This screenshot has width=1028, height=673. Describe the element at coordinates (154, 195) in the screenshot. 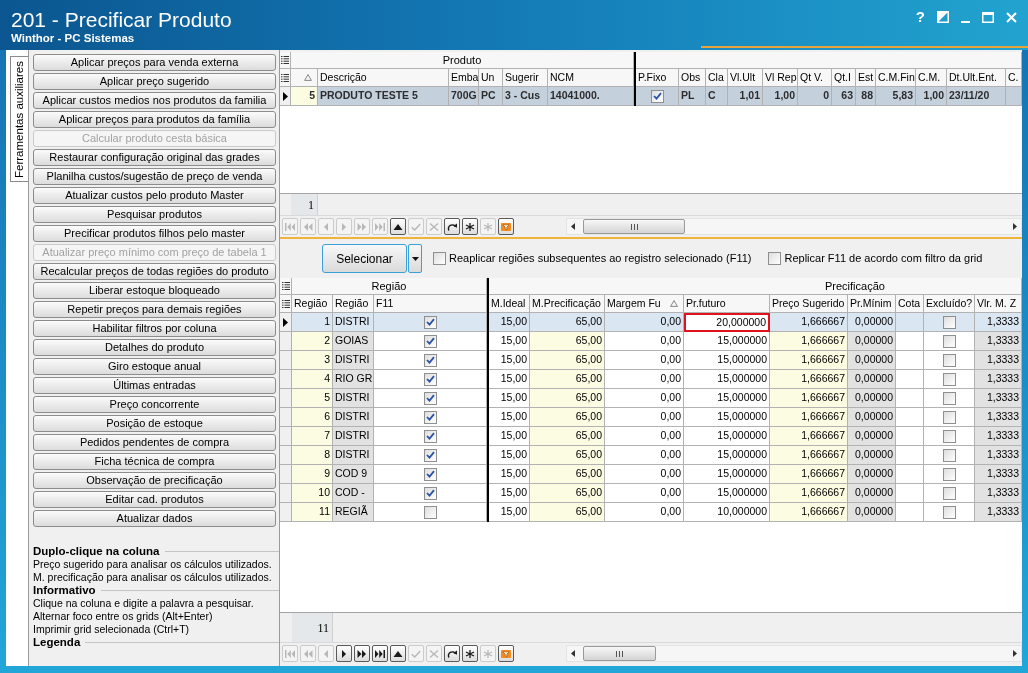

I see `action-button: Atualizar custos pelo produto Master` at that location.